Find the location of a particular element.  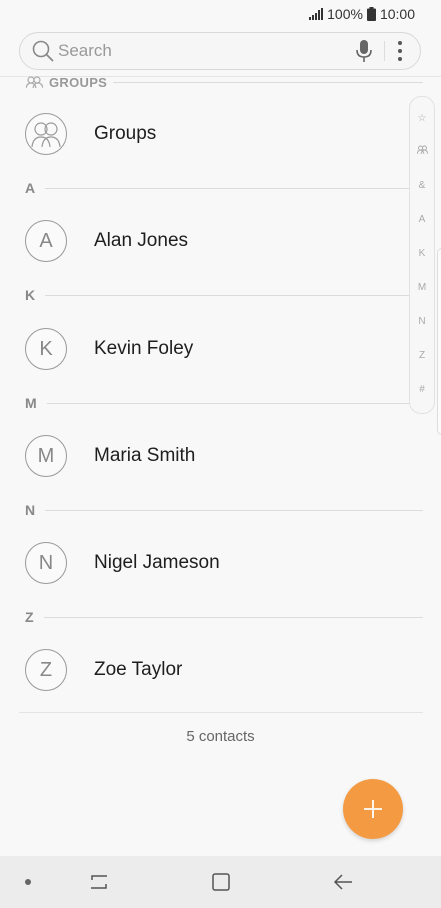

contact-row: M Maria Smith is located at coordinates (110, 456).